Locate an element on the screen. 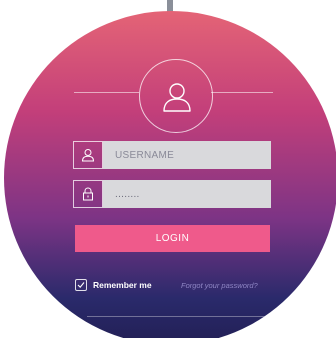 The height and width of the screenshot is (338, 336). username-field is located at coordinates (172, 155).